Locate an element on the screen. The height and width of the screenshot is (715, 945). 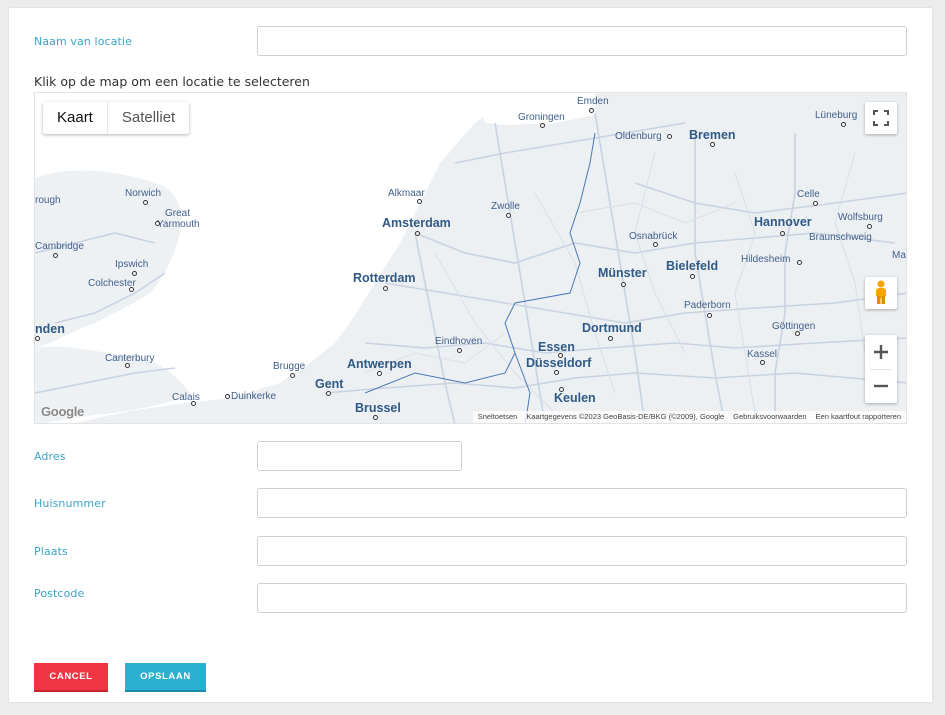
terms-link: Gebruiksvoorwaarden is located at coordinates (769, 417).